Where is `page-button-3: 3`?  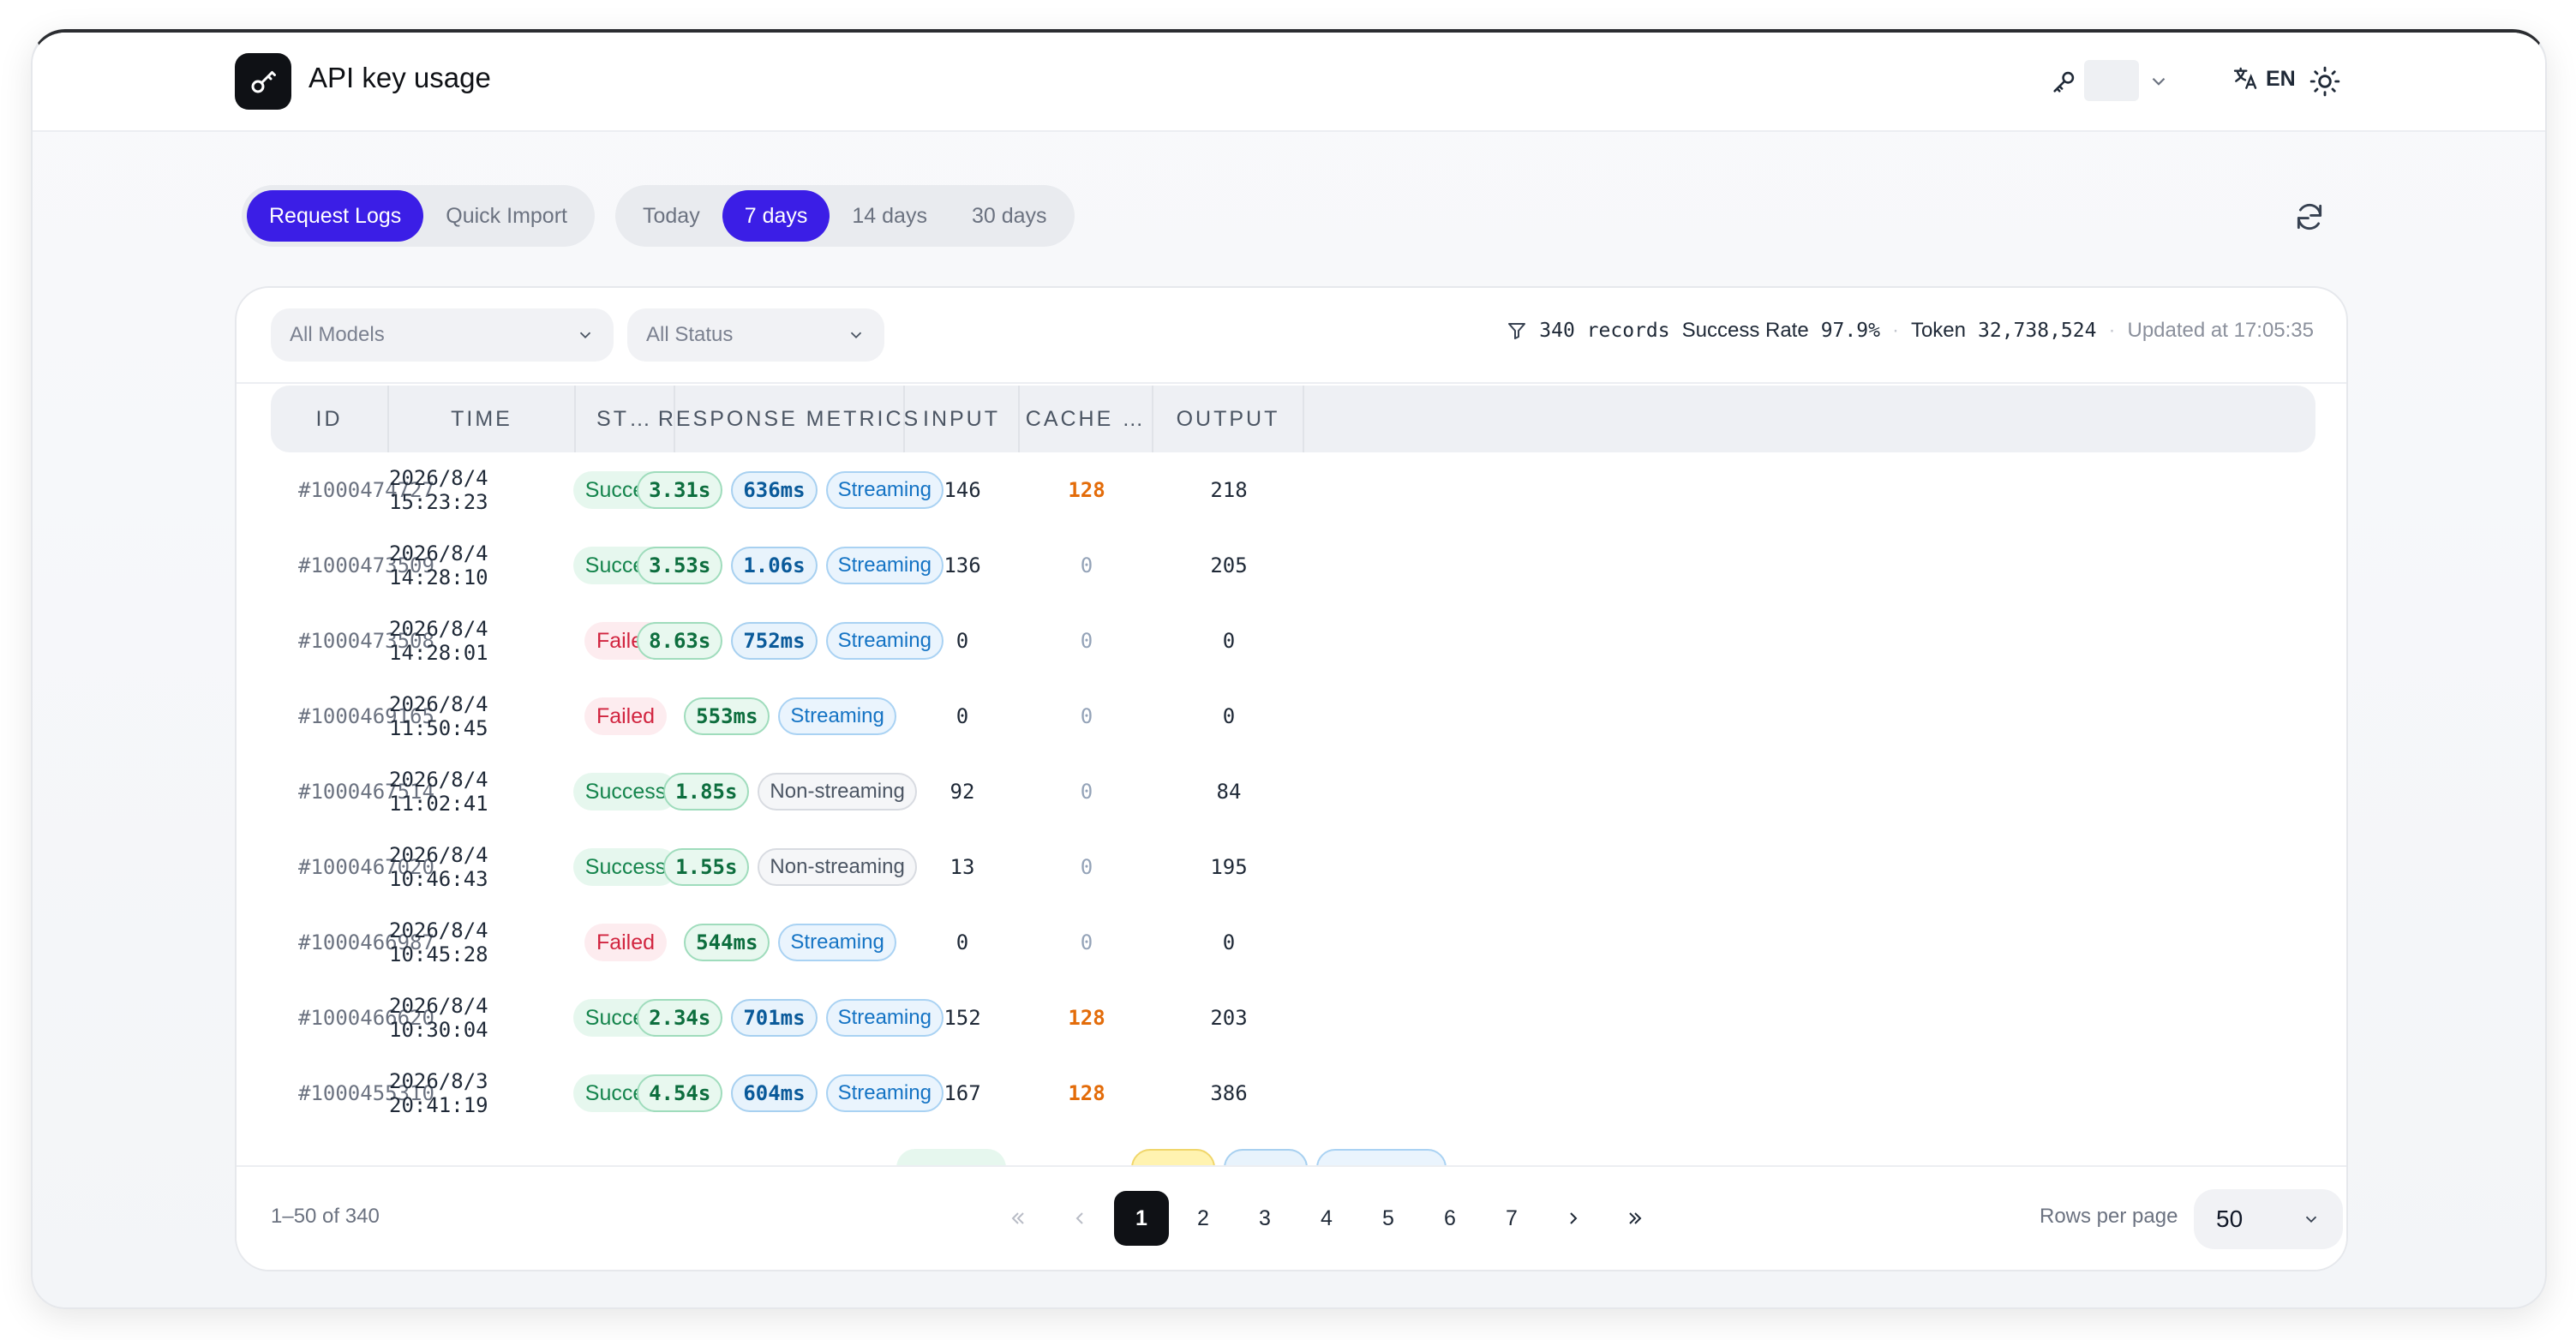 page-button-3: 3 is located at coordinates (1264, 1218).